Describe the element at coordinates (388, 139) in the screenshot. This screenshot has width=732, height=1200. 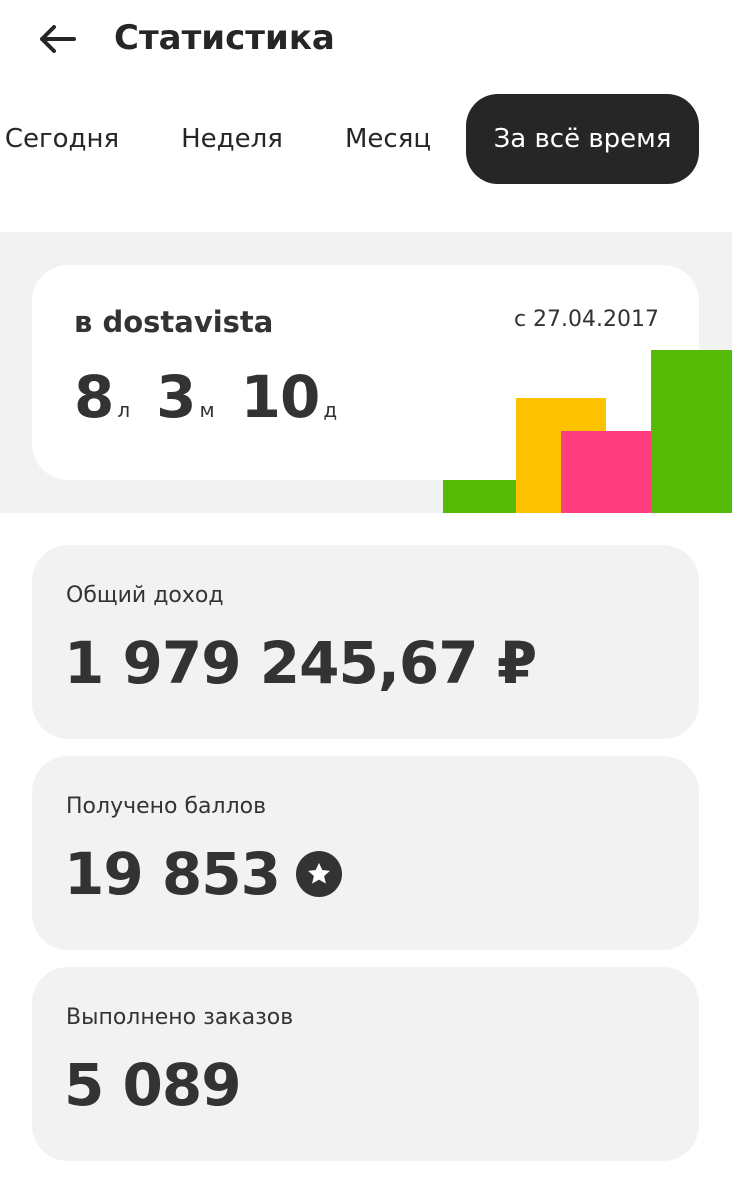
I see `tab-month: Месяц` at that location.